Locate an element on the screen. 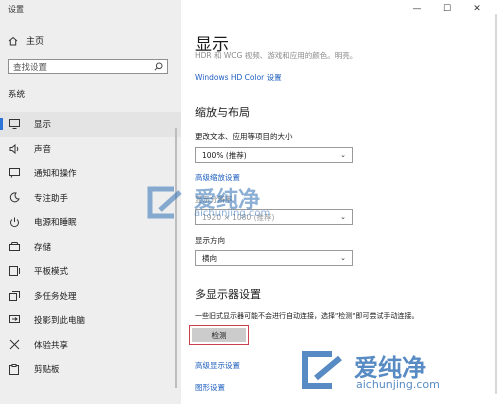 This screenshot has height=404, width=500. home-nav-item: 主页 is located at coordinates (26, 40).